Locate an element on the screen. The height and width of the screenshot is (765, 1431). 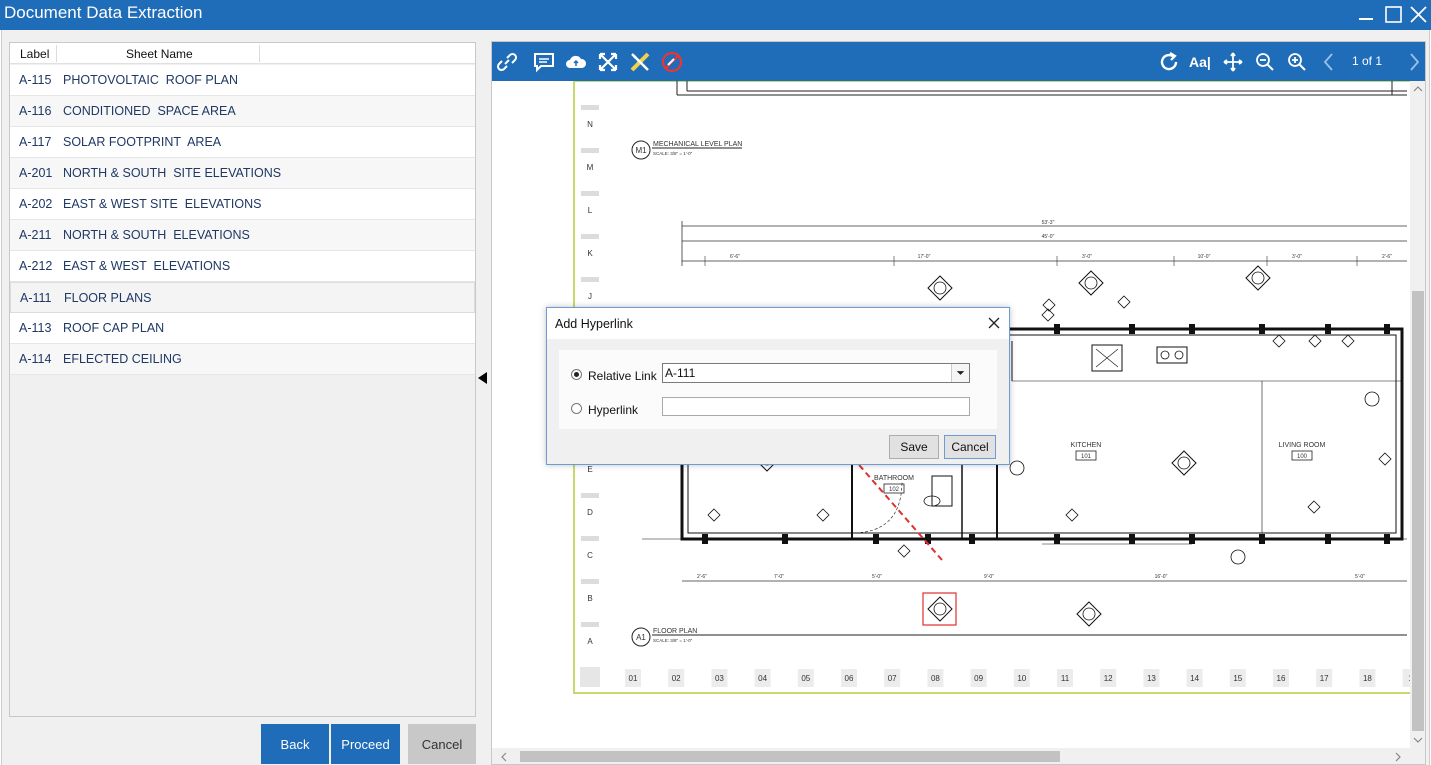
relative-link-select: A-111 is located at coordinates (816, 373).